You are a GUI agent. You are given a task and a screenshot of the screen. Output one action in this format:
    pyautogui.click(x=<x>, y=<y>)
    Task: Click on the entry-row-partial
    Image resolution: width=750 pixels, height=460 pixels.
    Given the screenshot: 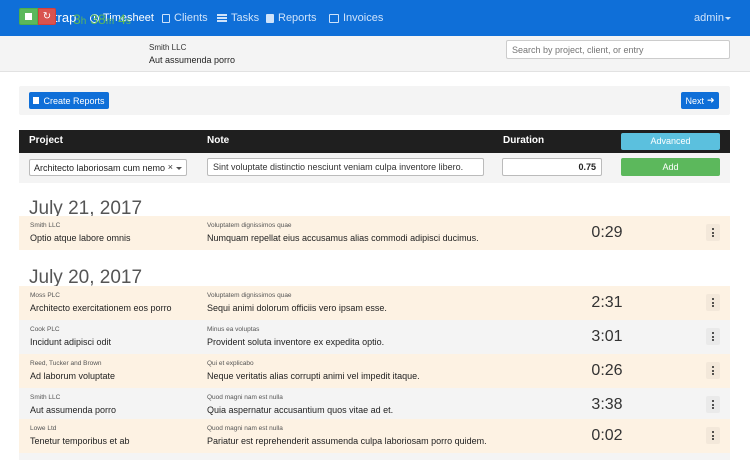 What is the action you would take?
    pyautogui.click(x=374, y=456)
    